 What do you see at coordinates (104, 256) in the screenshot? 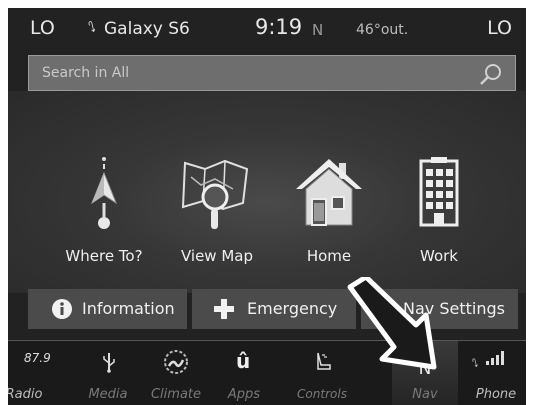
I see `tile-label: Where To?` at bounding box center [104, 256].